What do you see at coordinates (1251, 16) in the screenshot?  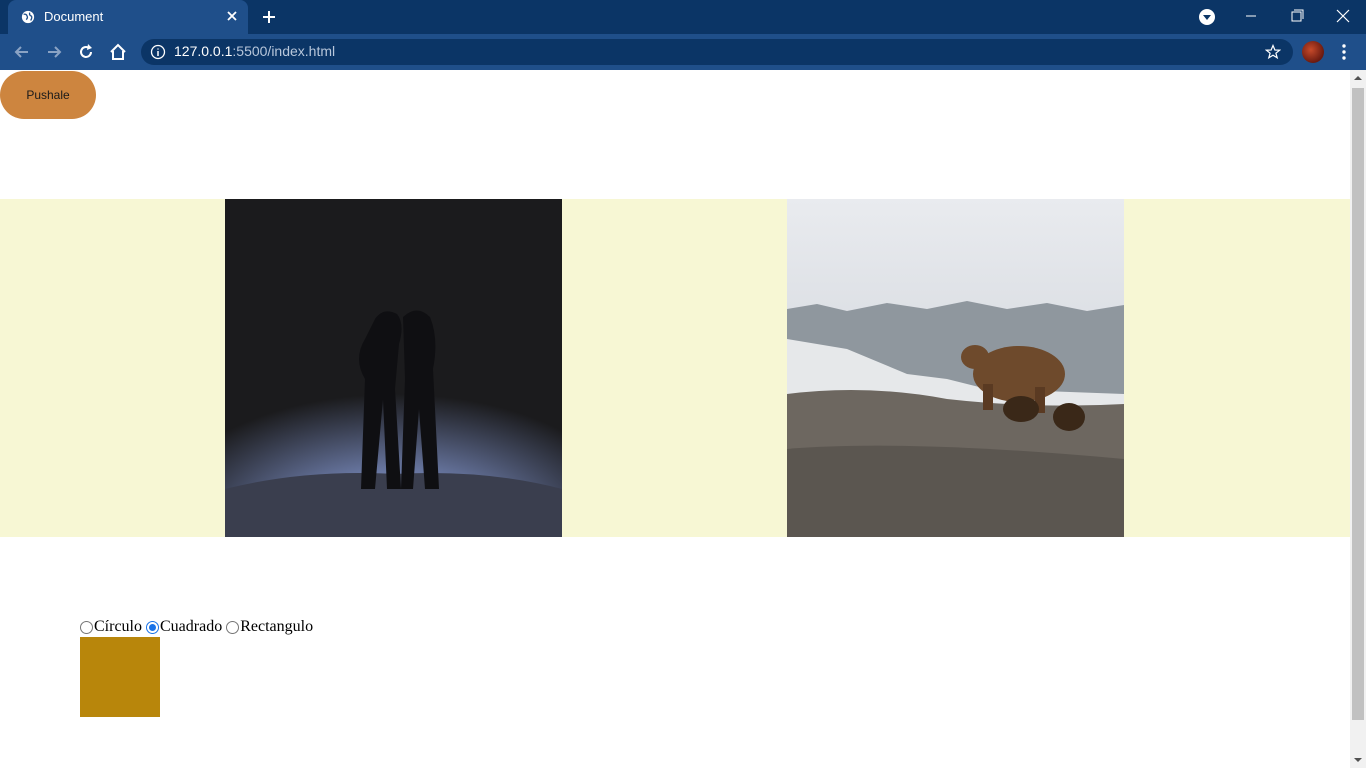 I see `minimize-icon` at bounding box center [1251, 16].